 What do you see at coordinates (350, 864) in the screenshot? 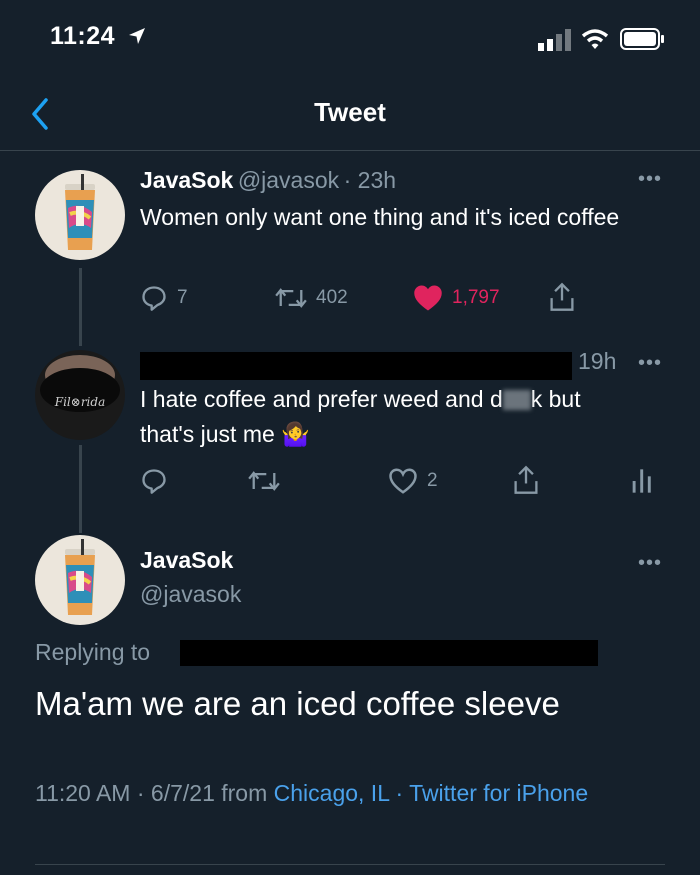
I see `divider` at bounding box center [350, 864].